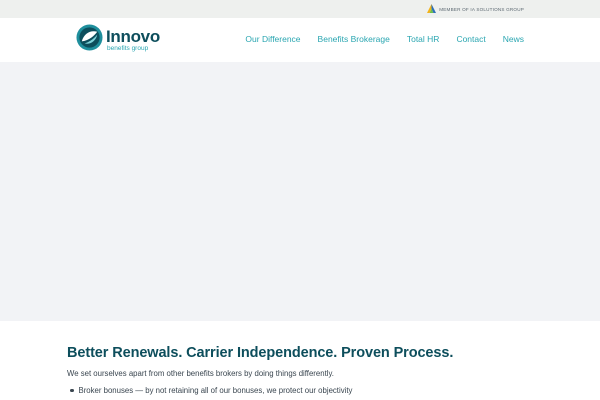  What do you see at coordinates (72, 390) in the screenshot?
I see `bullet-dot-icon` at bounding box center [72, 390].